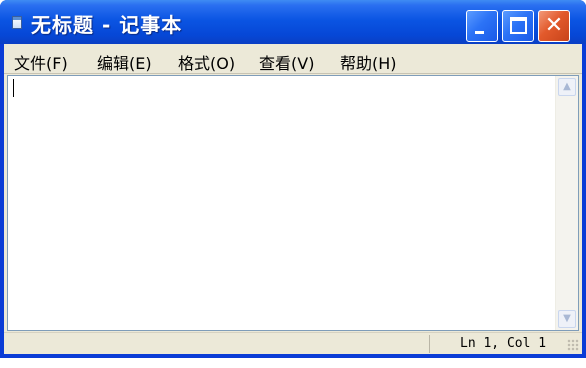 This screenshot has height=368, width=586. Describe the element at coordinates (107, 25) in the screenshot. I see `window-title: 无标题 - 记事本` at that location.